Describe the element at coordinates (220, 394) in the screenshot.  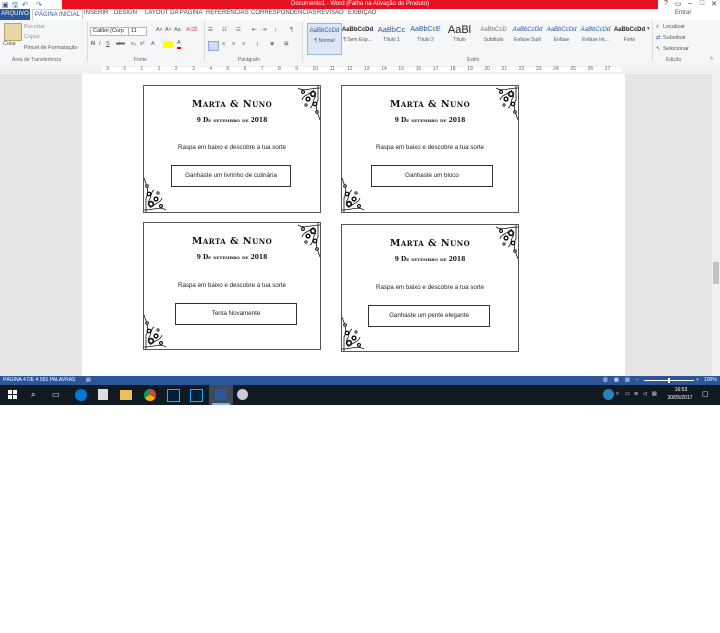
I see `word-icon` at that location.